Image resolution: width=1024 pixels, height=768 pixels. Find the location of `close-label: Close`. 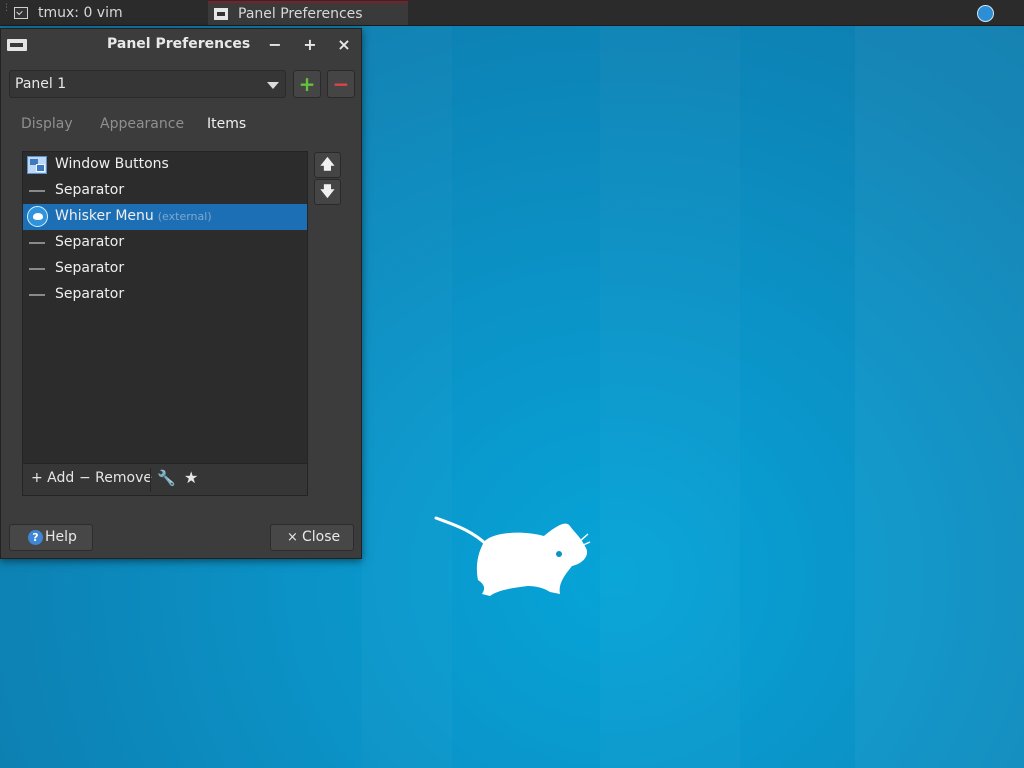

close-label: Close is located at coordinates (321, 537).